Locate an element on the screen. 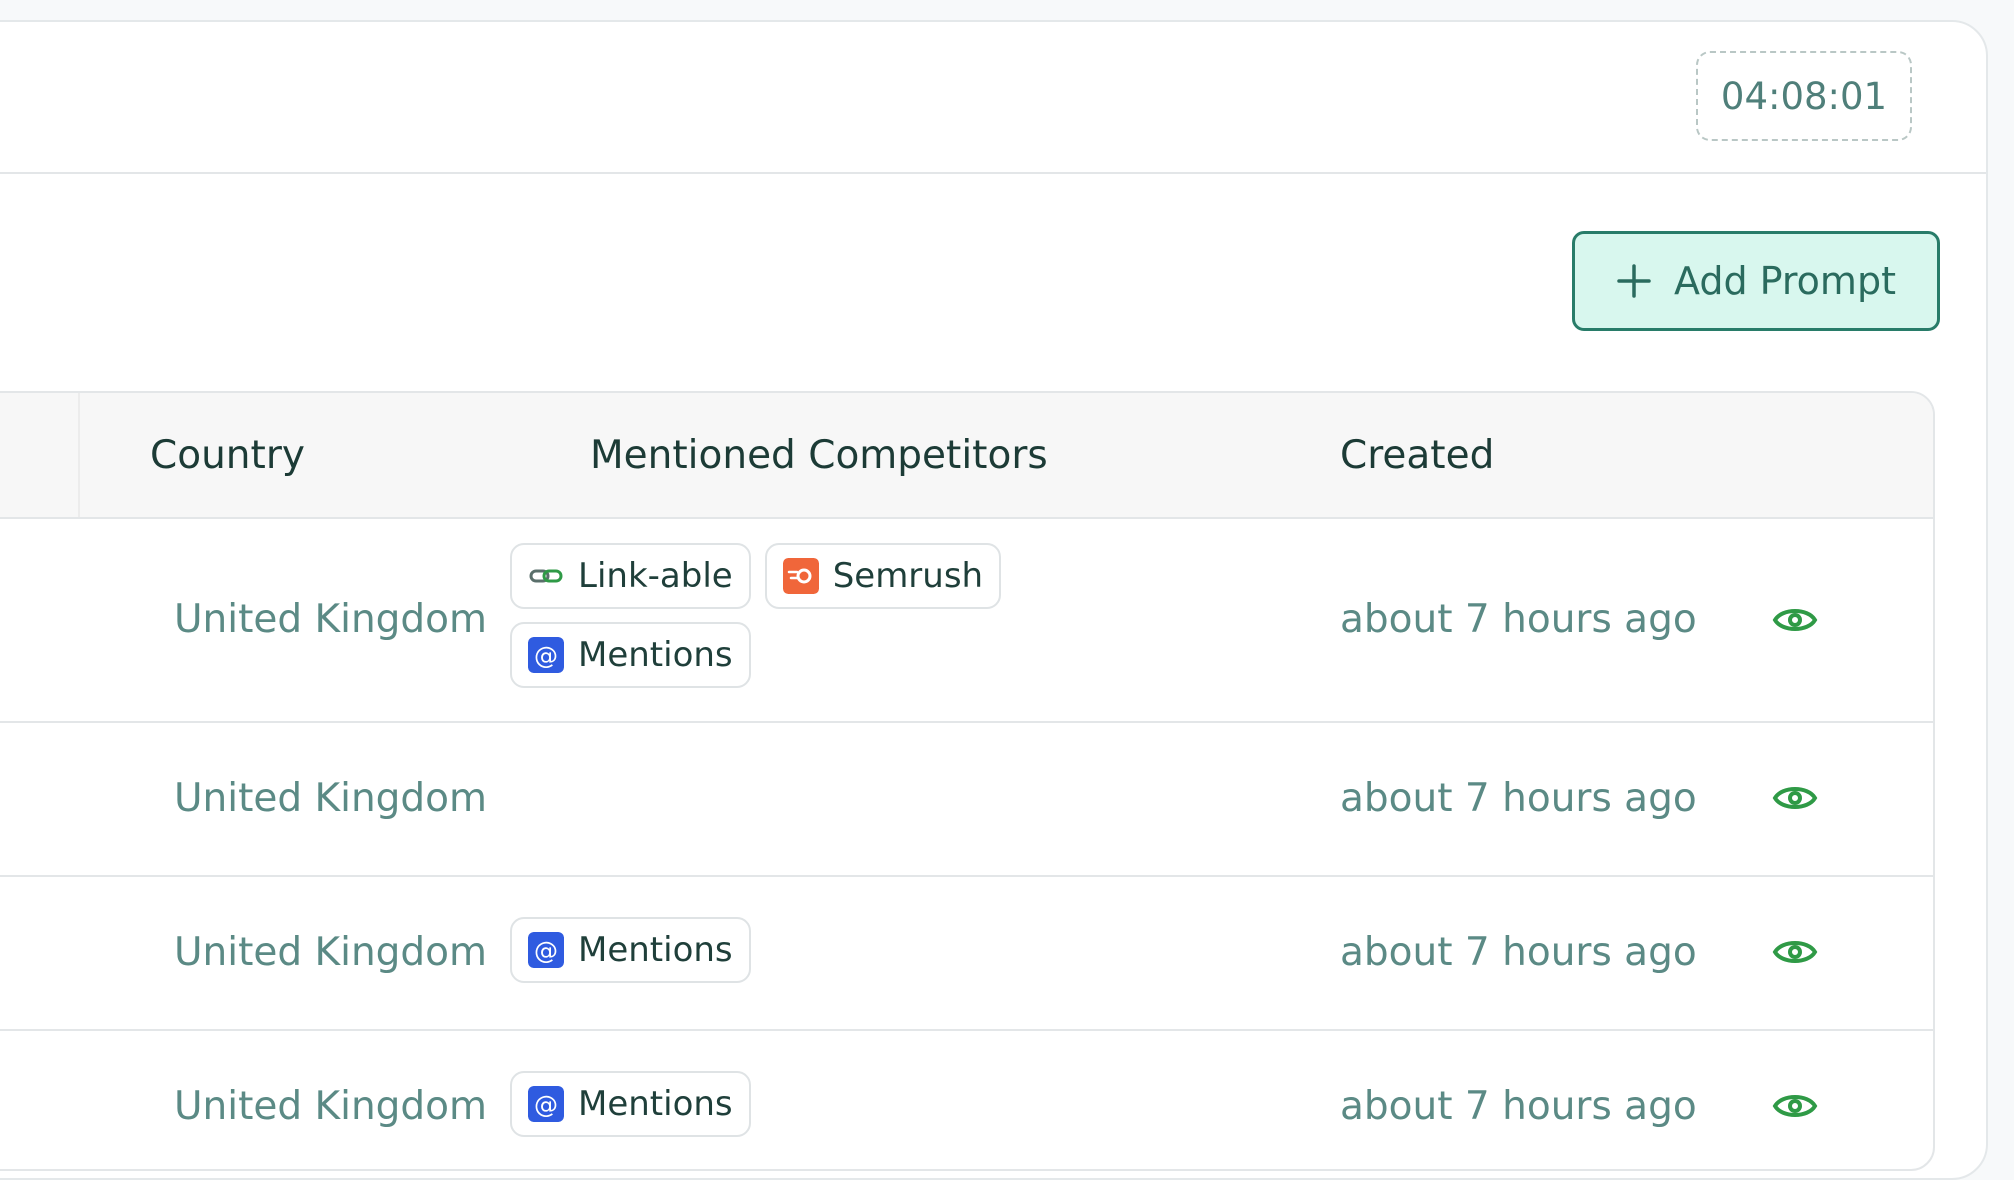 Image resolution: width=2014 pixels, height=1180 pixels. competitor-chip: Link-able is located at coordinates (630, 576).